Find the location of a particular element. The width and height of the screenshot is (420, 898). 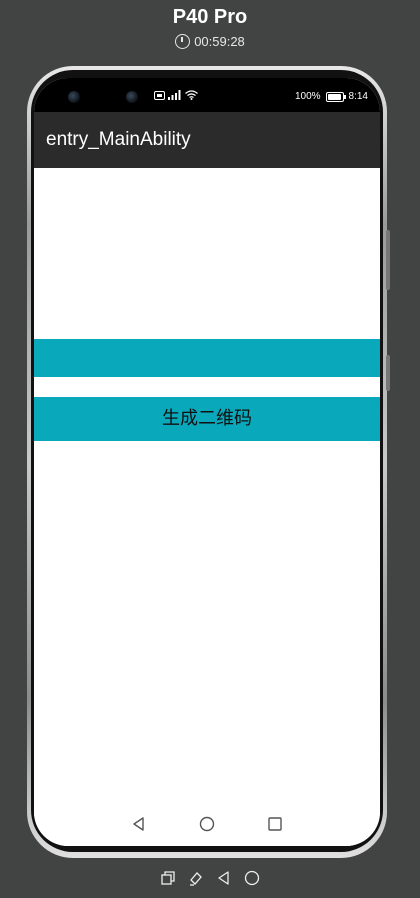

status-right: 100% 8:14 is located at coordinates (331, 96).